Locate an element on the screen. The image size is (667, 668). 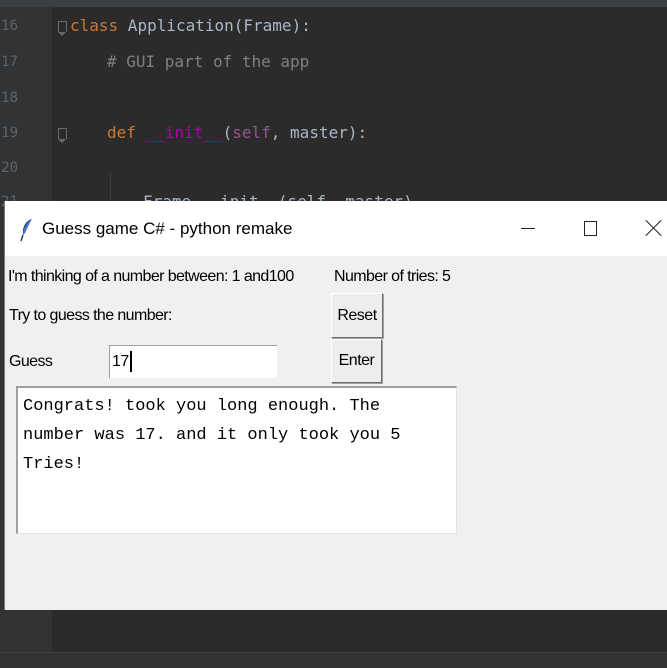
indent-guide is located at coordinates (110, 187).